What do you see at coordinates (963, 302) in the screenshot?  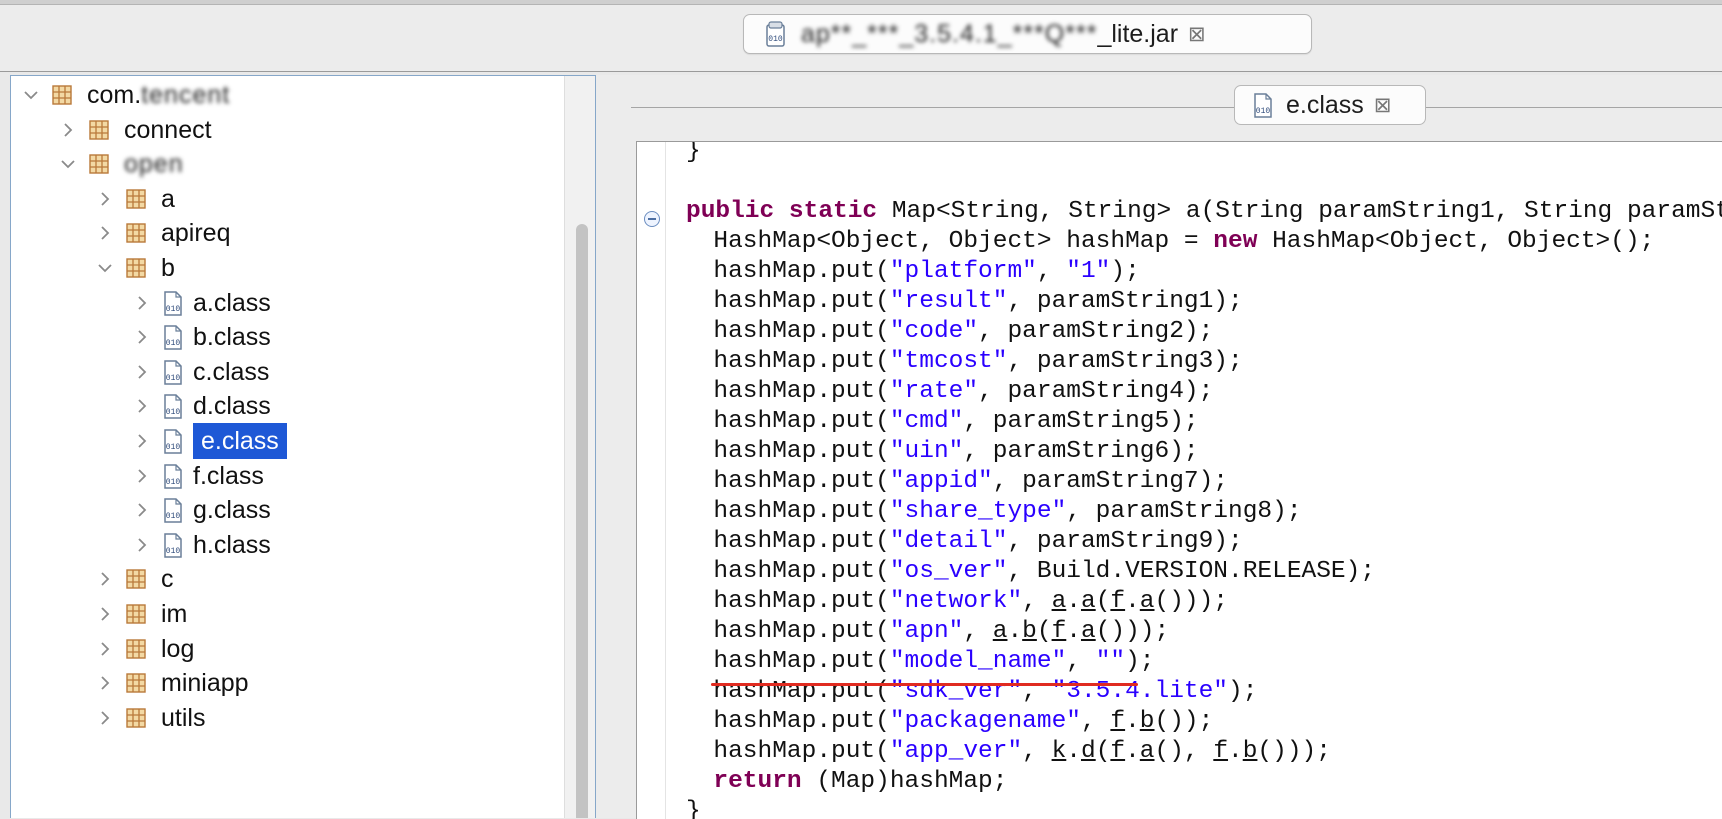 I see `code-line: hashMap.put("result", paramString1);` at bounding box center [963, 302].